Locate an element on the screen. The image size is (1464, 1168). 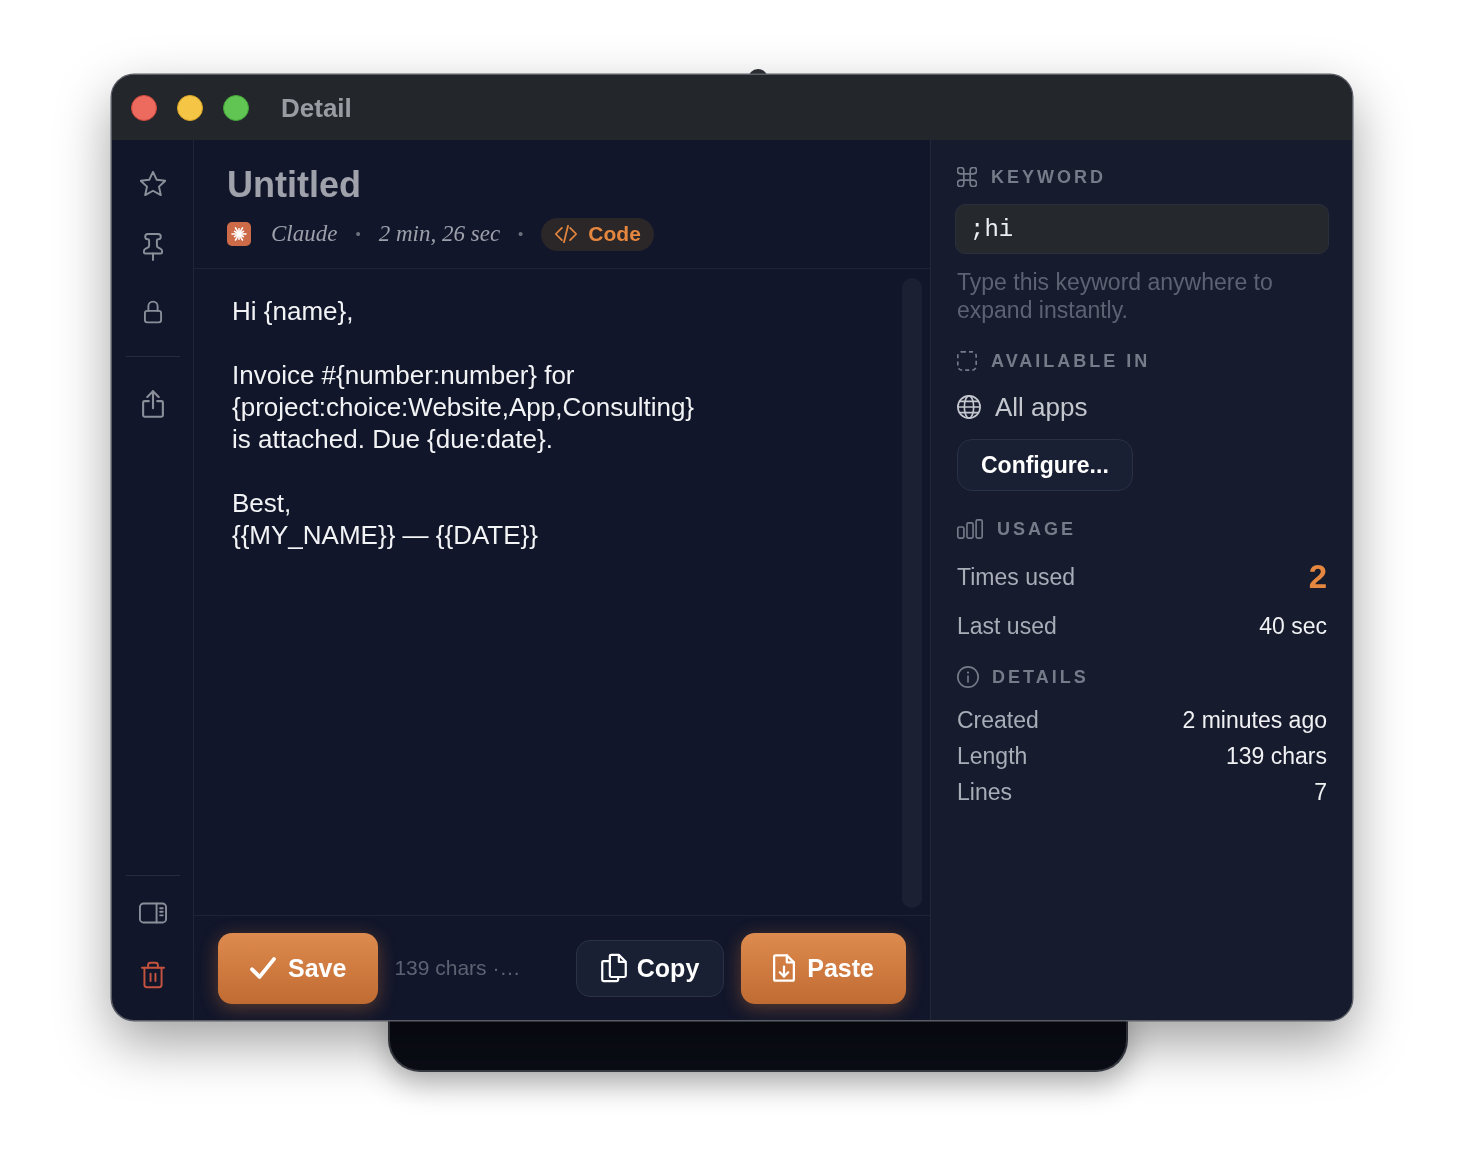
app-name: Claude is located at coordinates (304, 234).